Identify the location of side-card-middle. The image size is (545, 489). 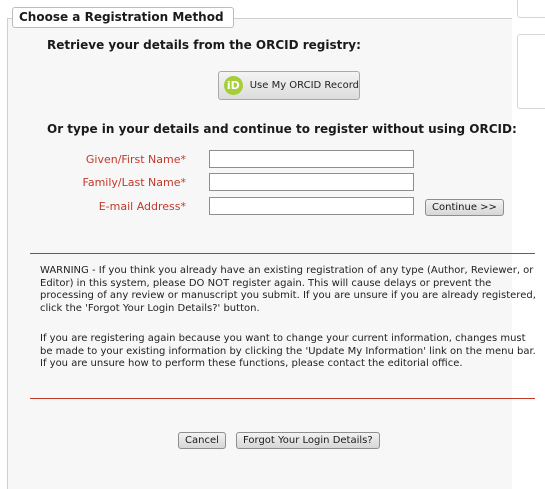
(531, 71).